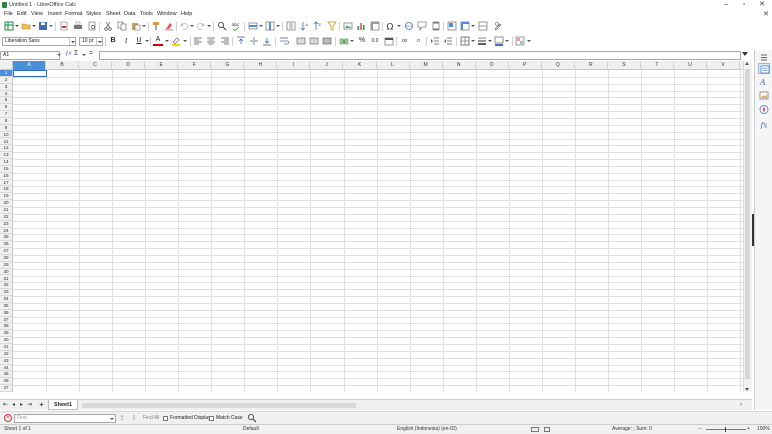 This screenshot has width=772, height=434. Describe the element at coordinates (361, 26) in the screenshot. I see `insert-chart-icon` at that location.